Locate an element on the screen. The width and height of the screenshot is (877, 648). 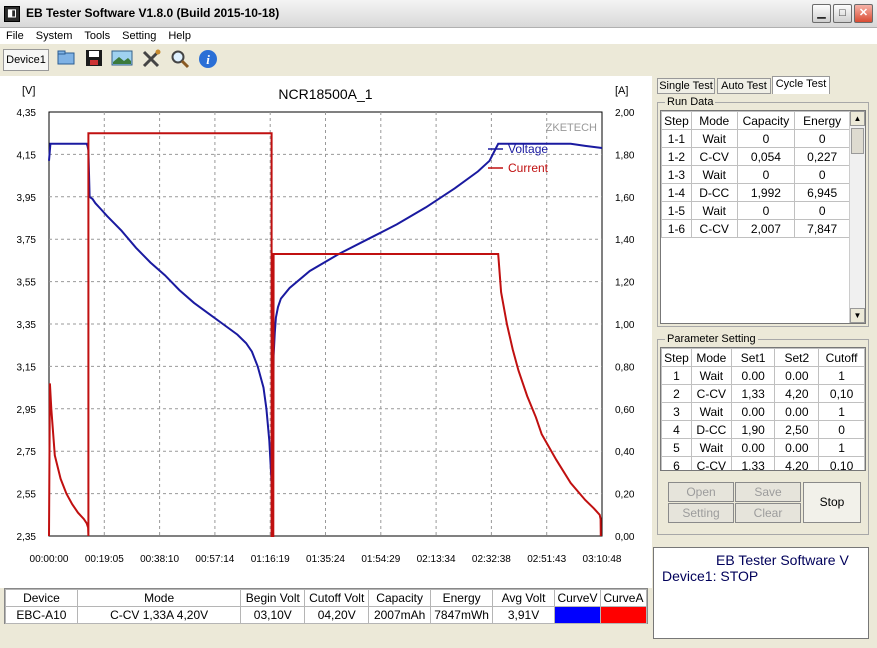
stop-button: Stop is located at coordinates (832, 502).